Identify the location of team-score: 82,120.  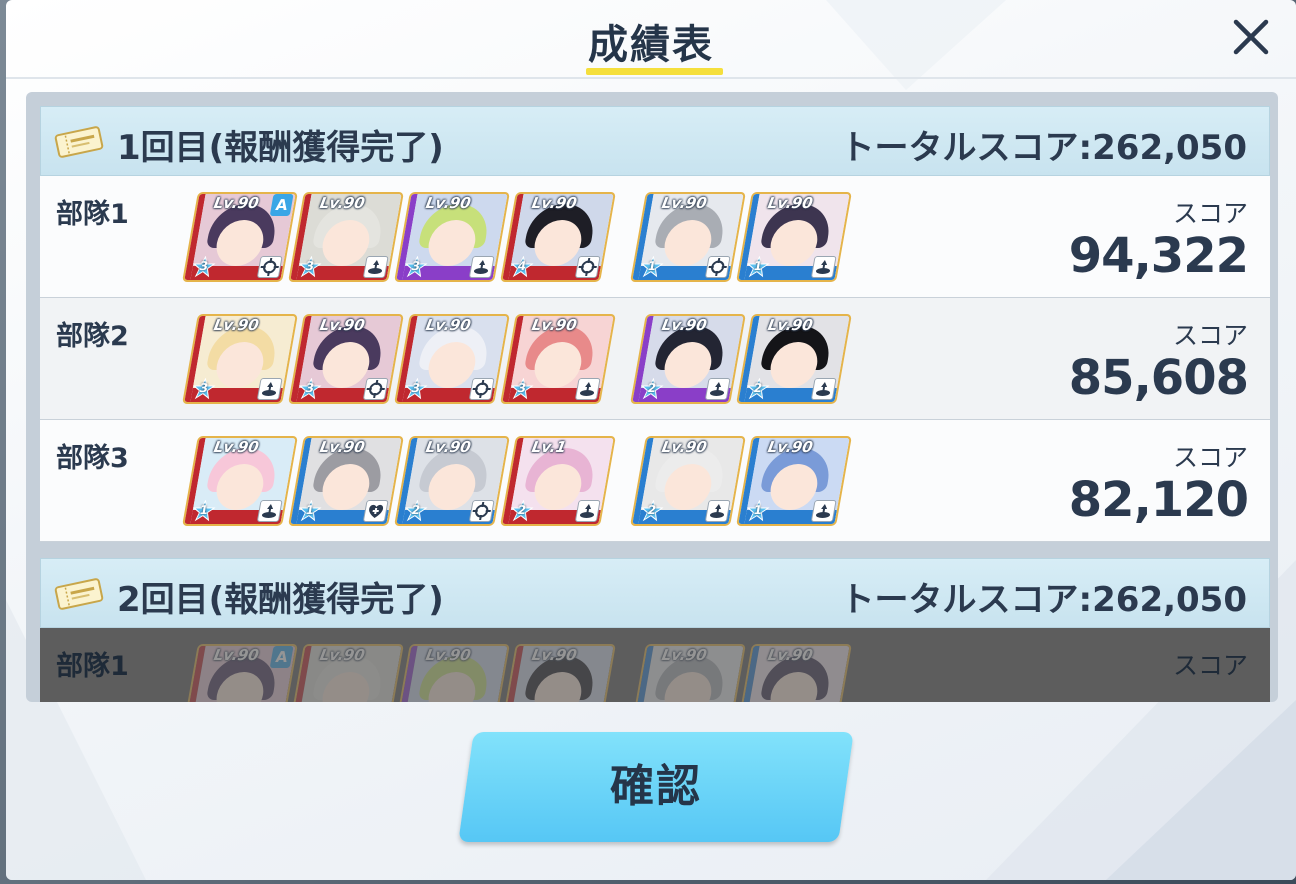
(1158, 500).